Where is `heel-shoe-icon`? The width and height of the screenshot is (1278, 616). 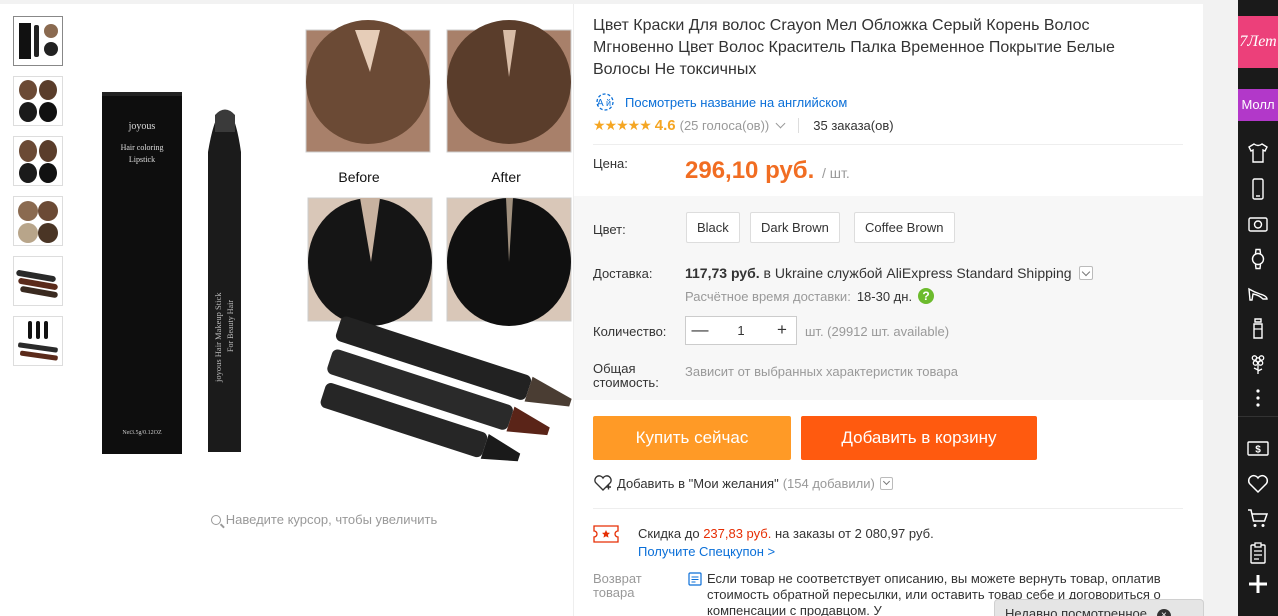 heel-shoe-icon is located at coordinates (1258, 294).